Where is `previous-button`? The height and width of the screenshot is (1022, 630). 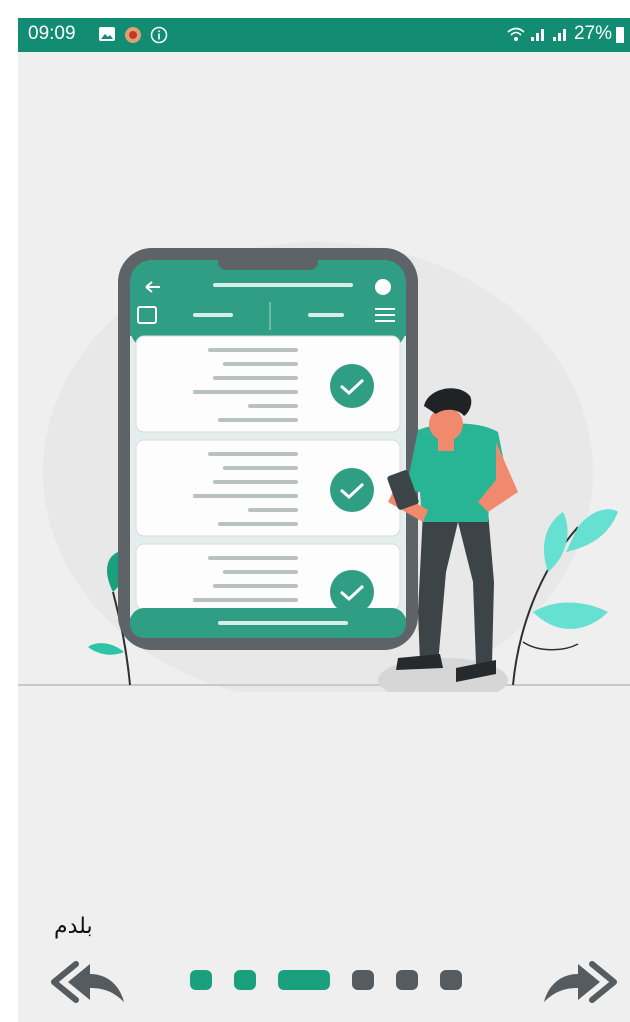 previous-button is located at coordinates (88, 983).